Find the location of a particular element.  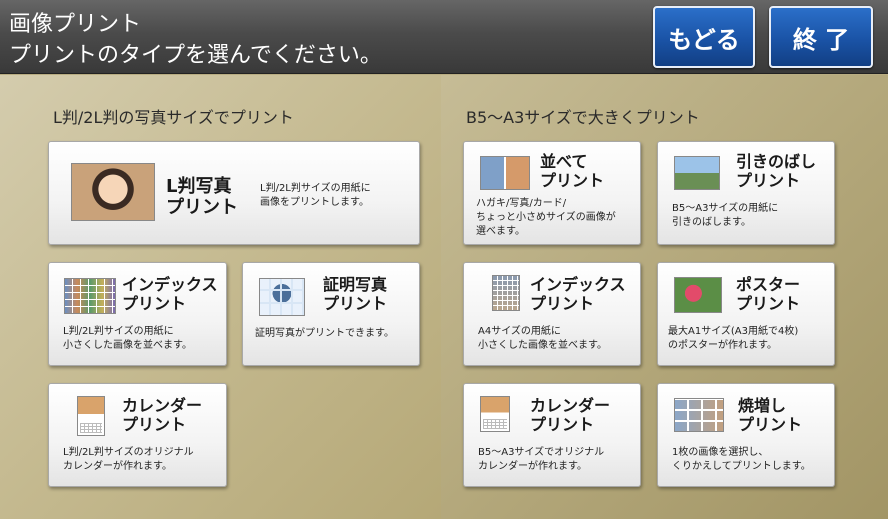

section-title-photo-size: L判/2L判の写真サイズでプリント is located at coordinates (173, 117).